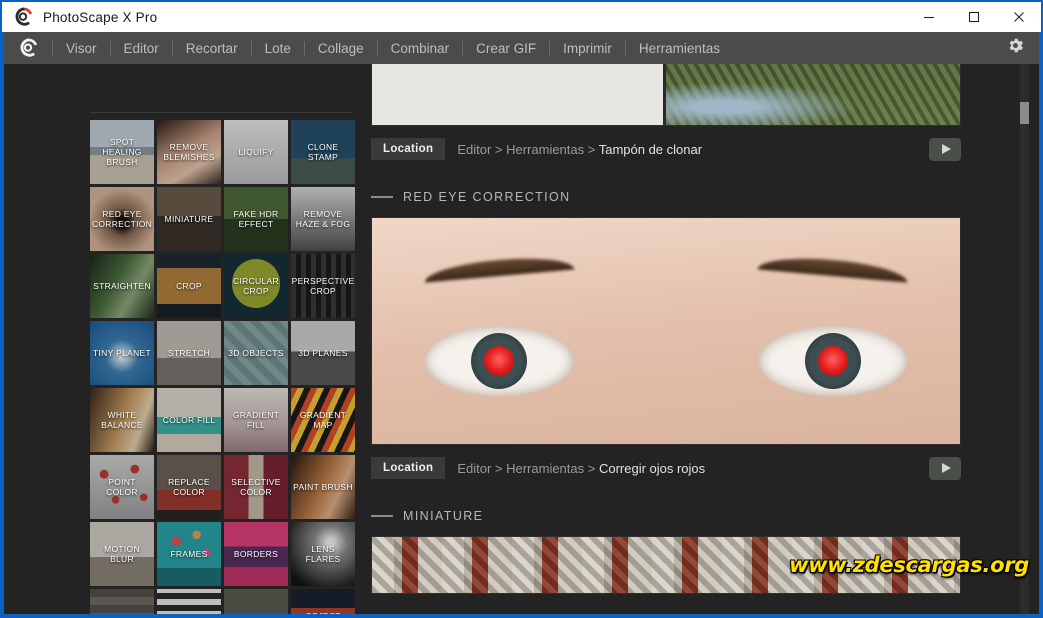 The height and width of the screenshot is (618, 1043). Describe the element at coordinates (1018, 17) in the screenshot. I see `close-button` at that location.